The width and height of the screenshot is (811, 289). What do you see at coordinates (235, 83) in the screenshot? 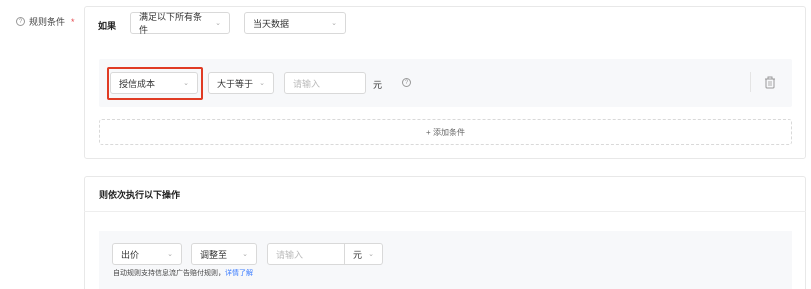
I see `condition-operator-value: 大于等于` at bounding box center [235, 83].